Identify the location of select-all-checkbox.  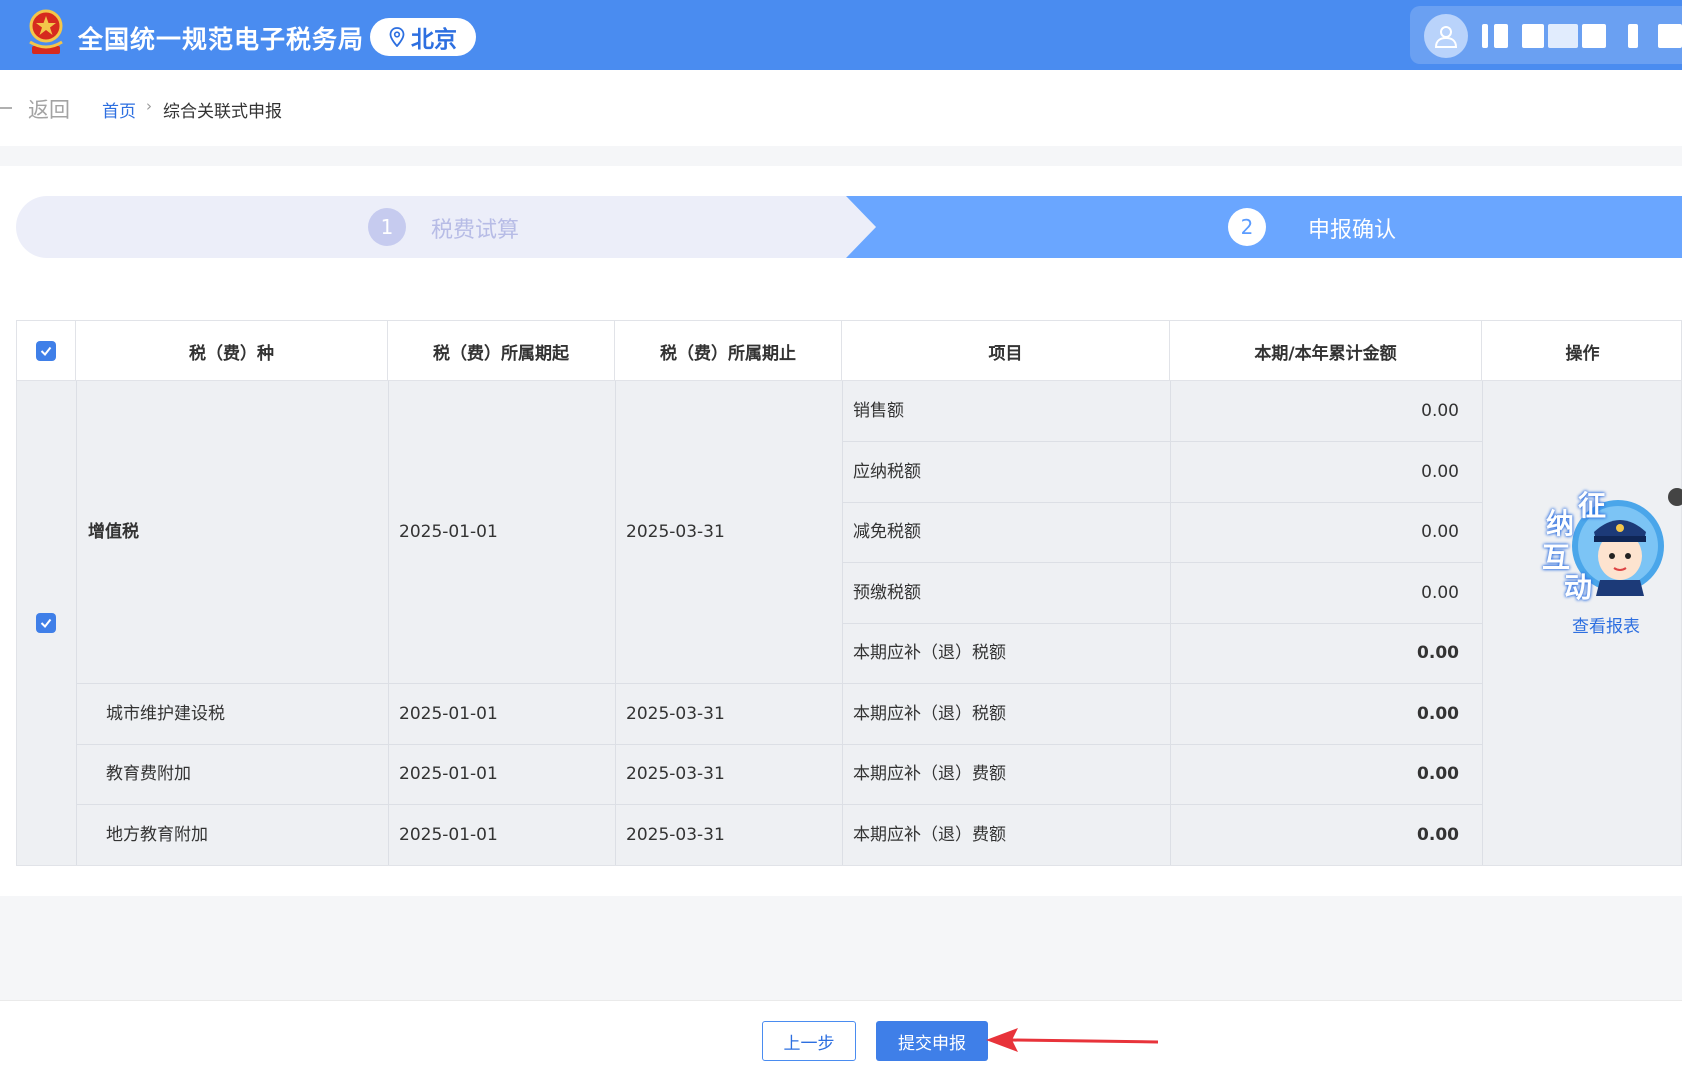
(46, 351).